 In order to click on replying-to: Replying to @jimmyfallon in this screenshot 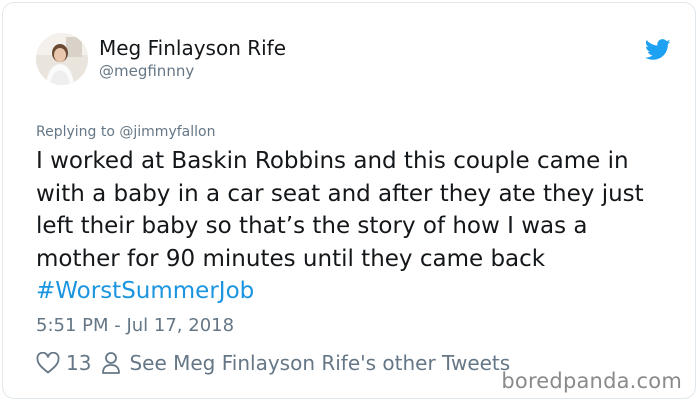, I will do `click(125, 132)`.